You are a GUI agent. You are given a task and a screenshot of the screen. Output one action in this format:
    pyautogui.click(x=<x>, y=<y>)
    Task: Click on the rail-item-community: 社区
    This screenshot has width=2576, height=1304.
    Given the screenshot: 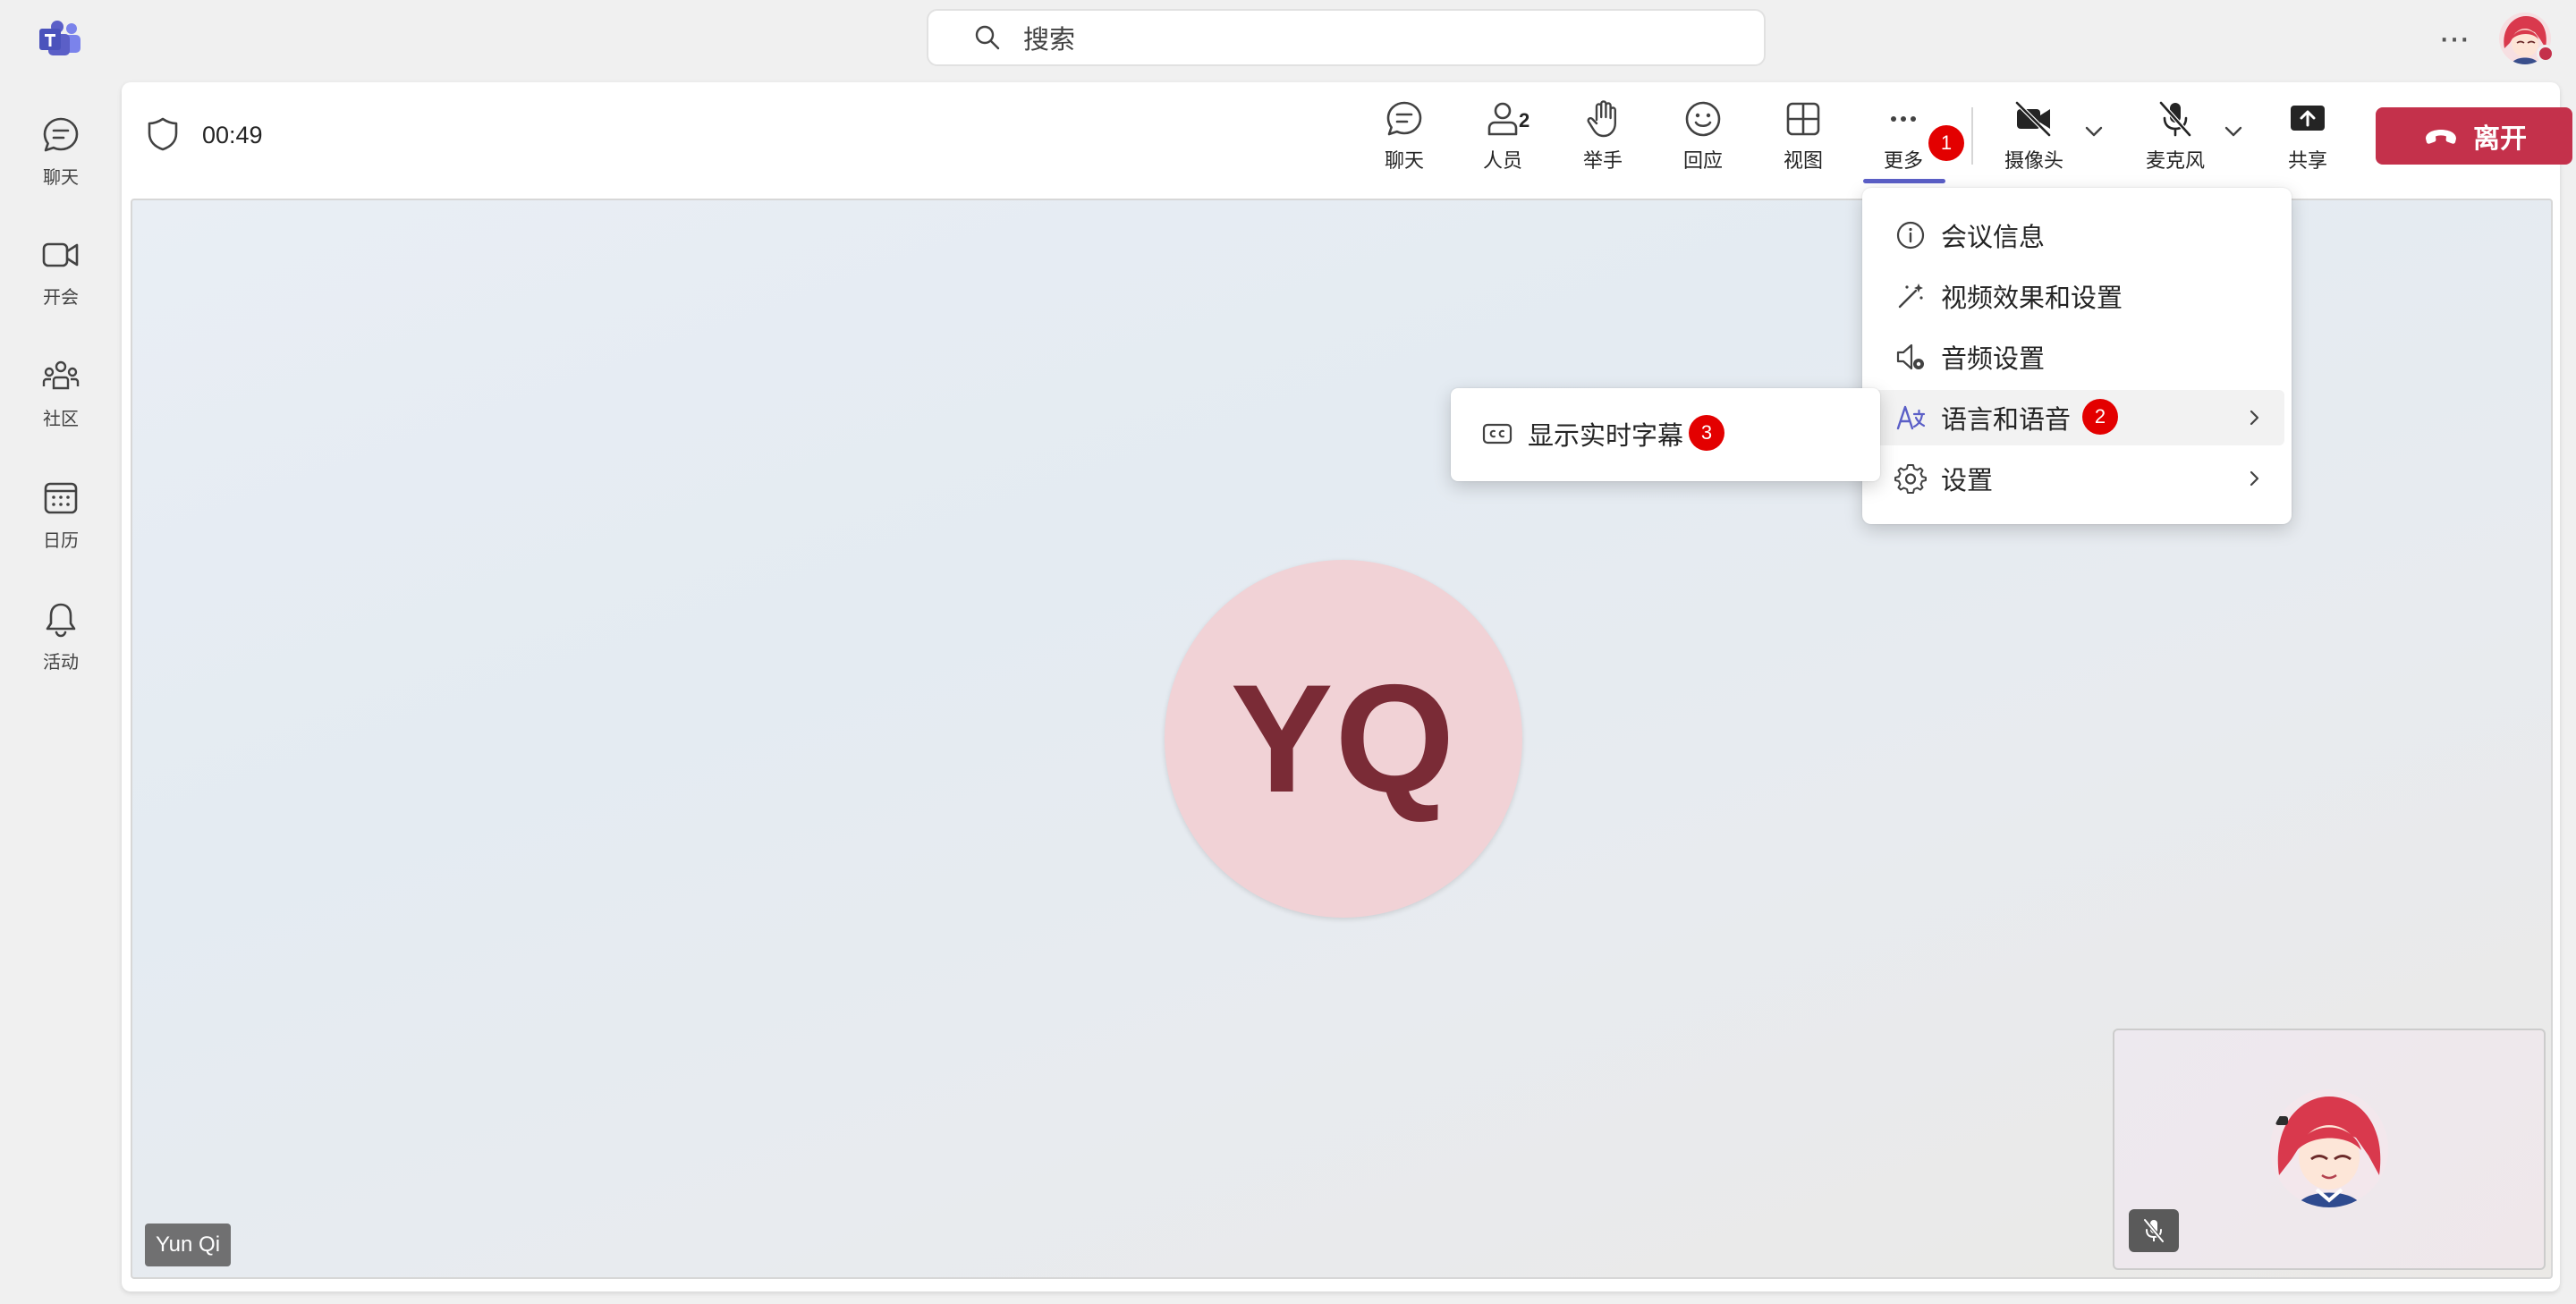 What is the action you would take?
    pyautogui.click(x=61, y=389)
    